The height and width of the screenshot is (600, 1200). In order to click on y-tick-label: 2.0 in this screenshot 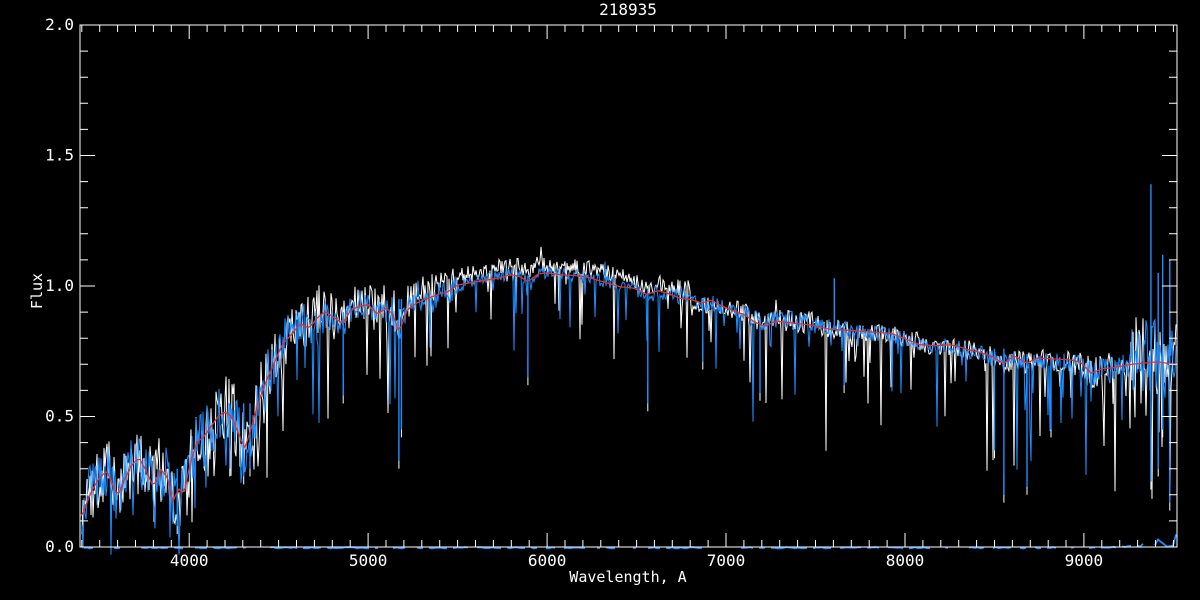, I will do `click(59, 24)`.